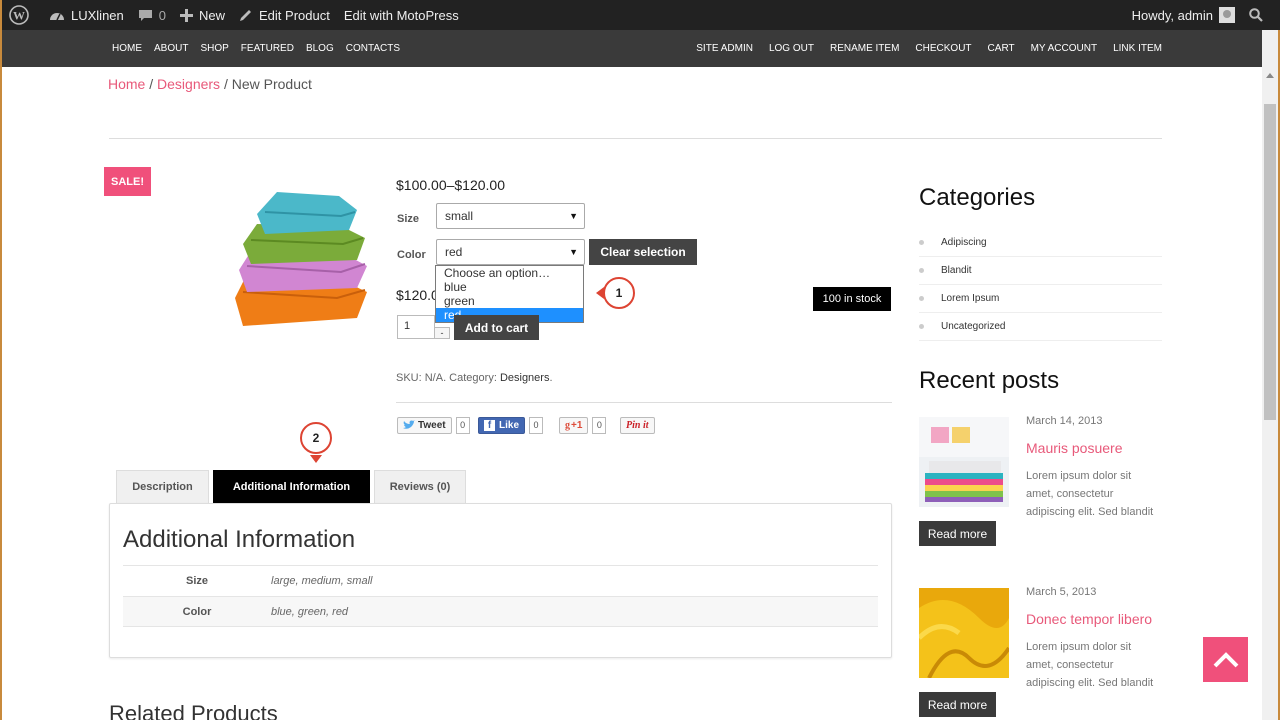 Image resolution: width=1280 pixels, height=720 pixels. What do you see at coordinates (322, 581) in the screenshot?
I see `attribute-value: large, medium, small` at bounding box center [322, 581].